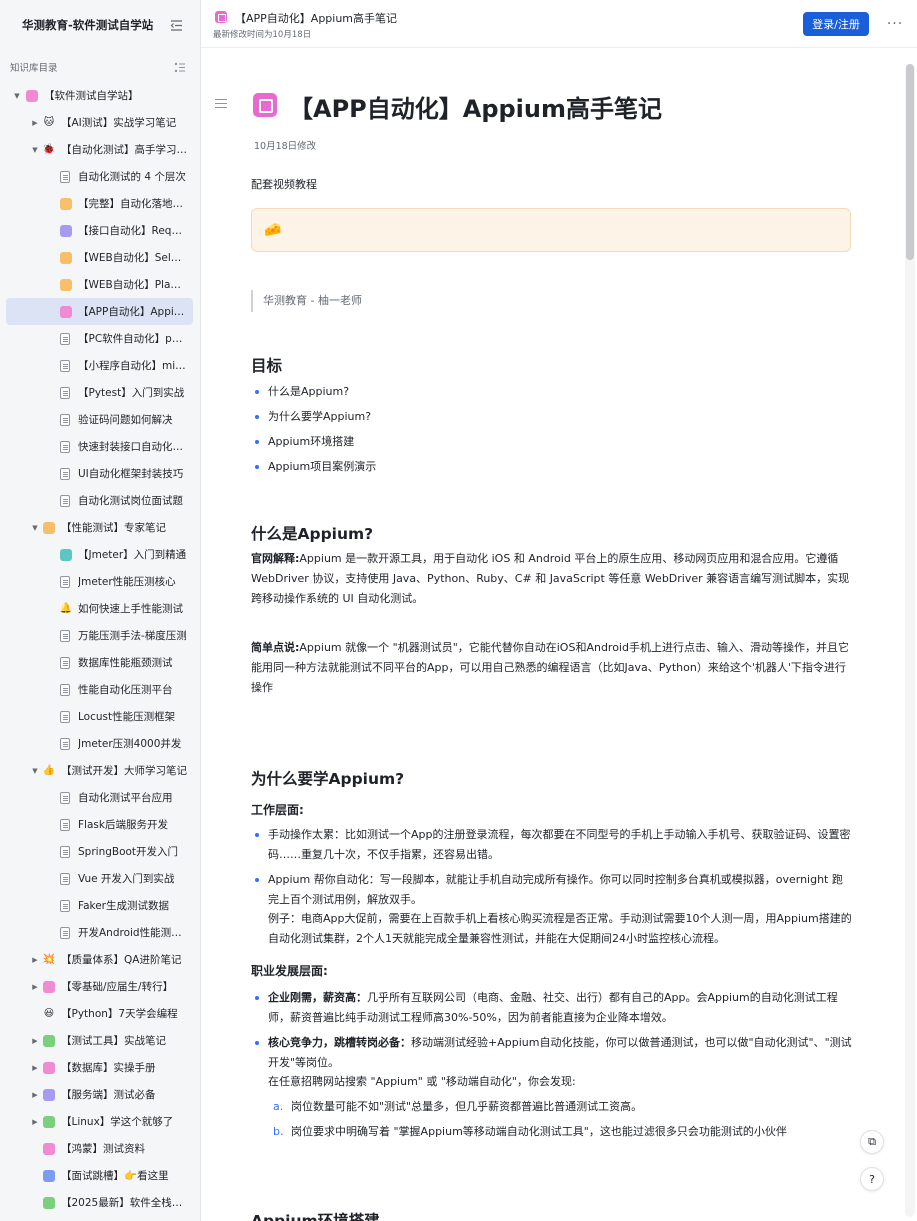 The height and width of the screenshot is (1221, 917). Describe the element at coordinates (910, 640) in the screenshot. I see `scrollbar` at that location.